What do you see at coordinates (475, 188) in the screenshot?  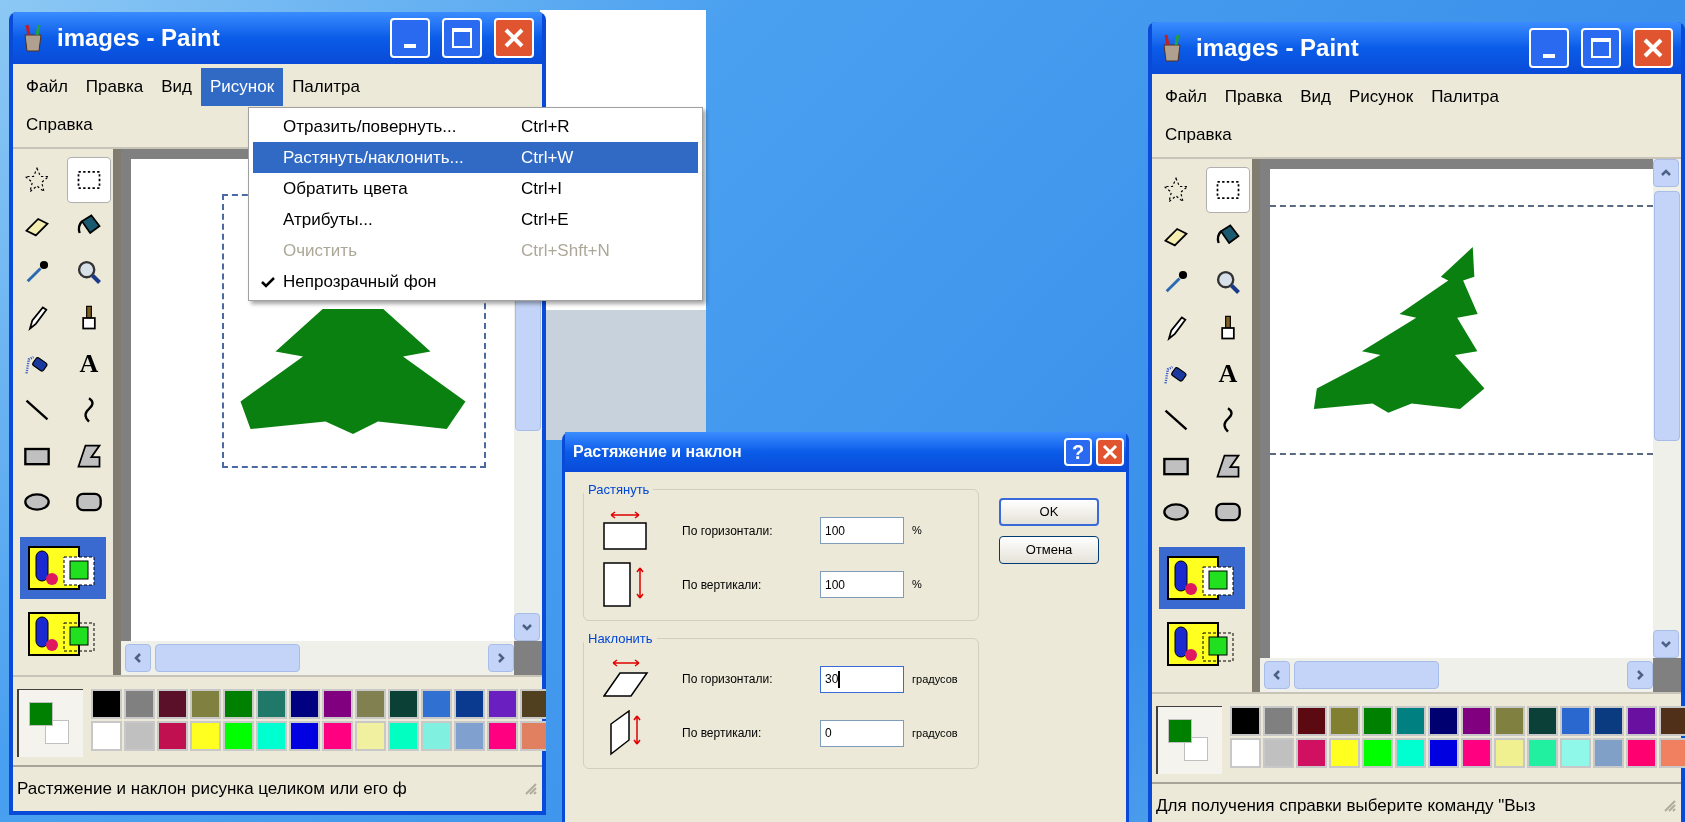 I see `menu-item: Обратить цвета Ctrl+I` at bounding box center [475, 188].